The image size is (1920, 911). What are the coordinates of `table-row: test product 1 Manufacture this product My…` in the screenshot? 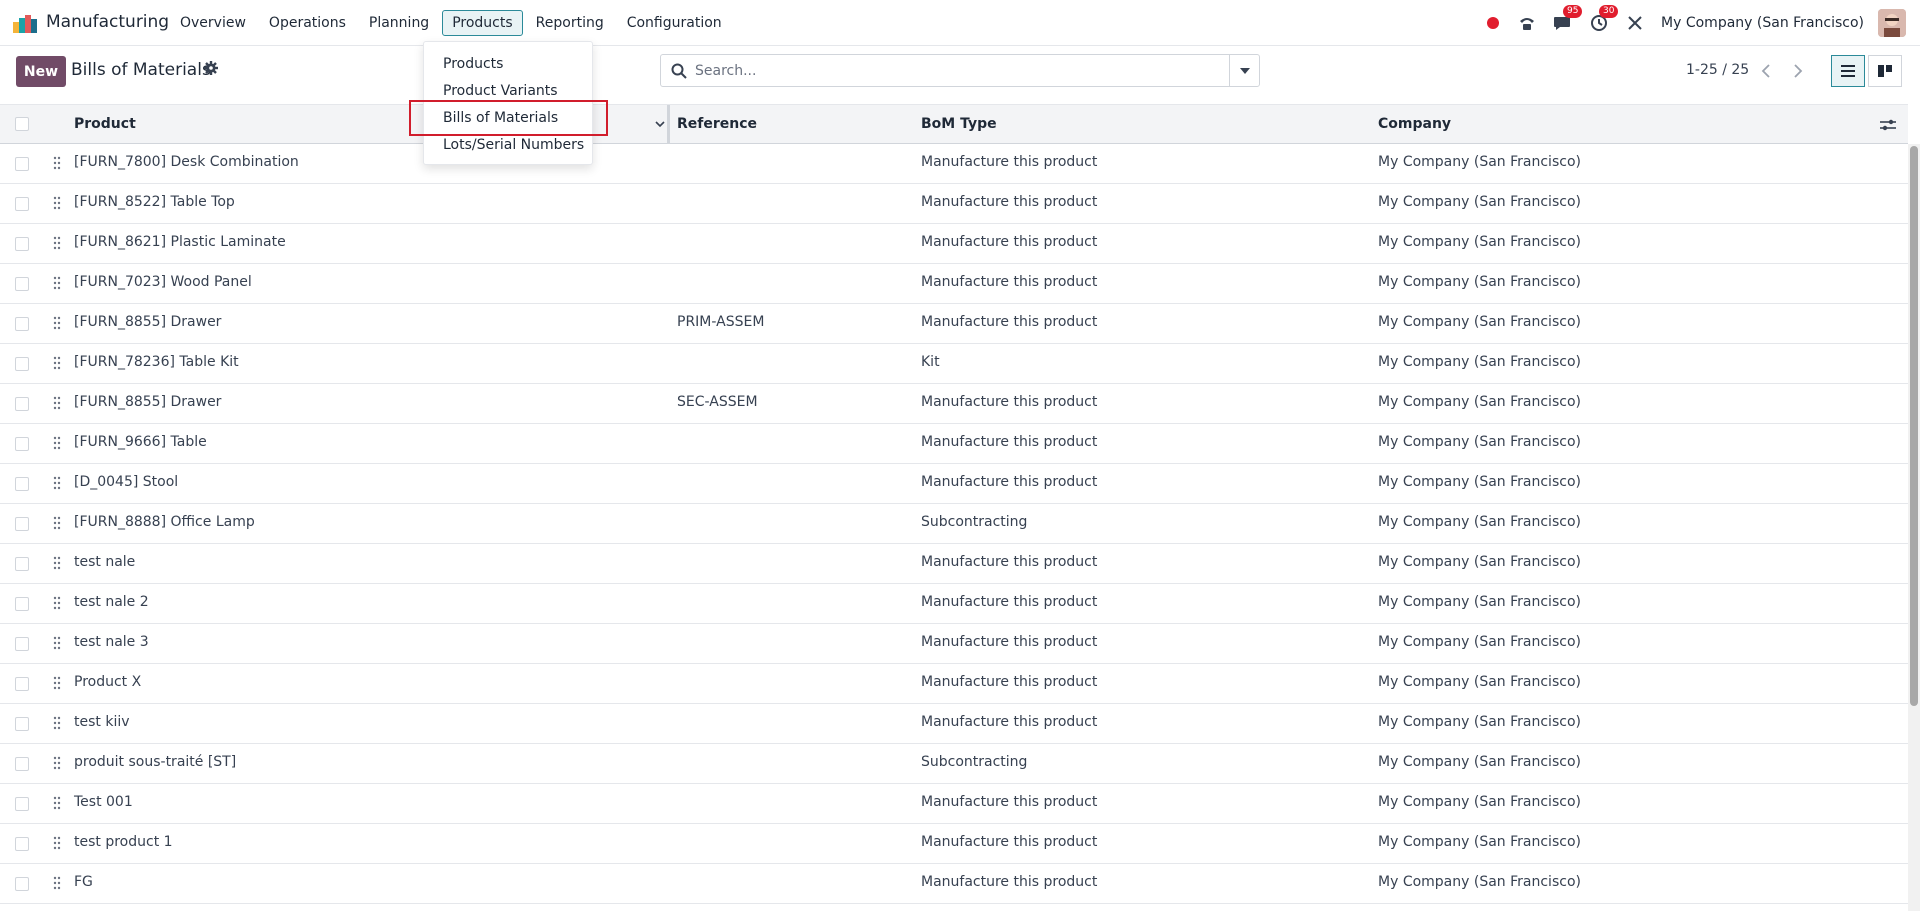 It's located at (954, 844).